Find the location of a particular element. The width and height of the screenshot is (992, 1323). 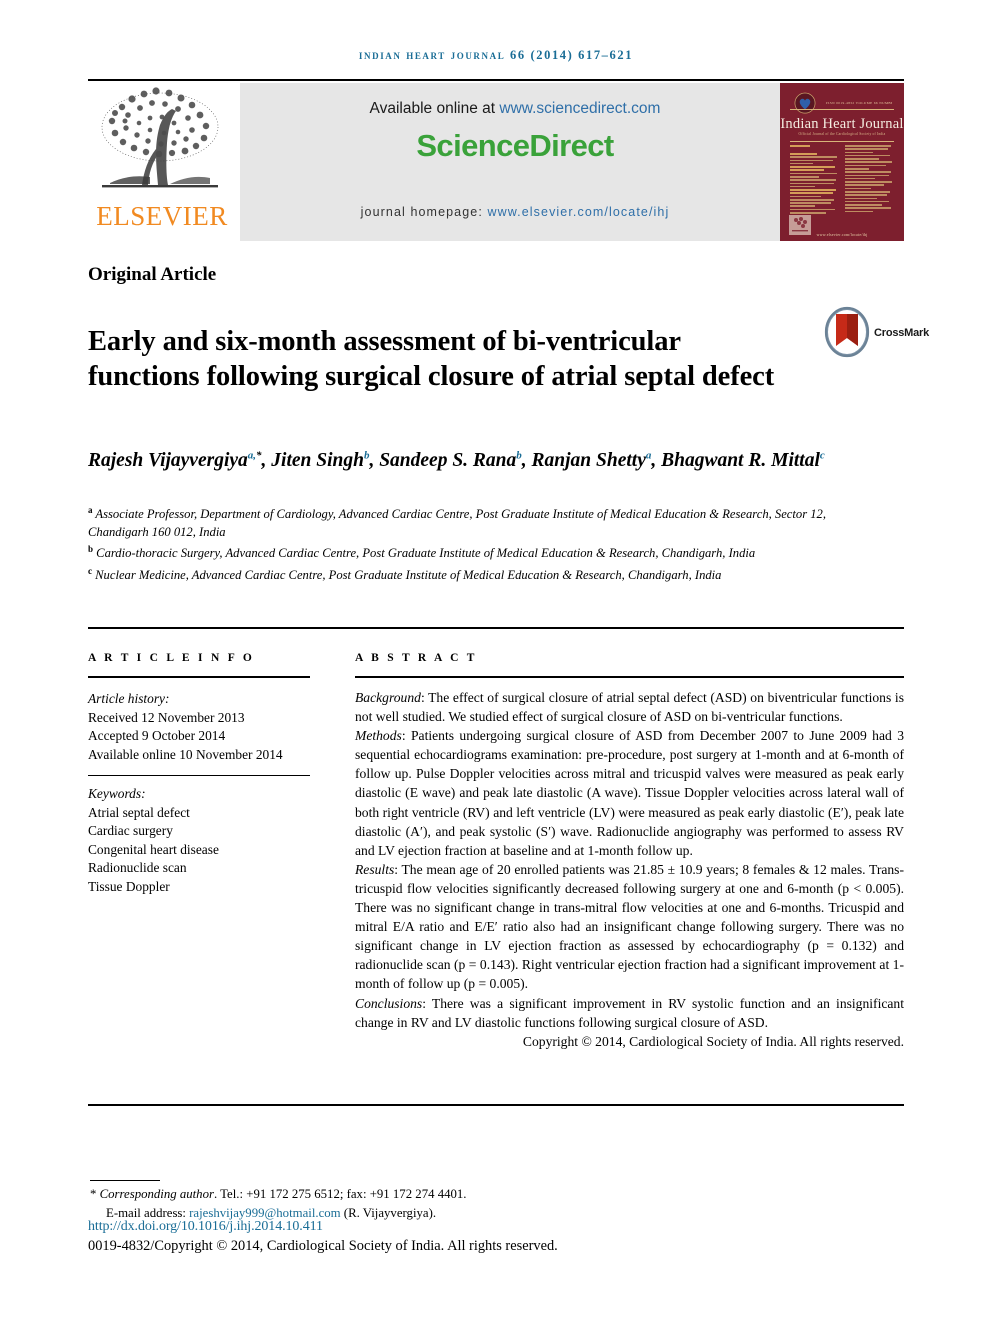

abstract-heading-rule is located at coordinates (629, 677).